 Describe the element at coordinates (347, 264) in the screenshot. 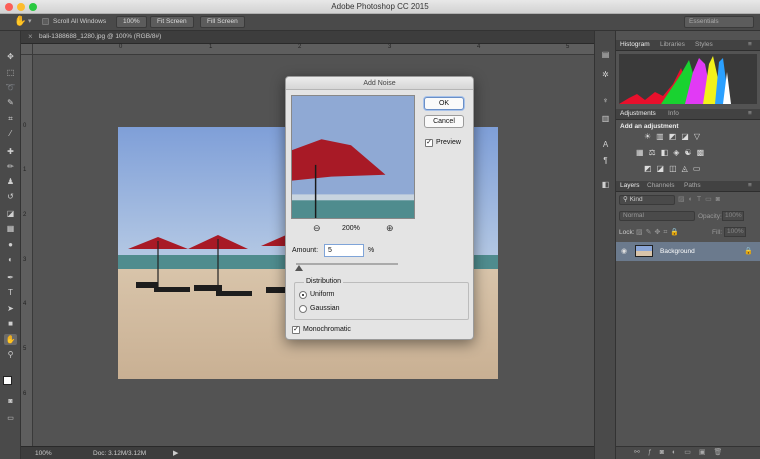

I see `amount-slider-track` at that location.